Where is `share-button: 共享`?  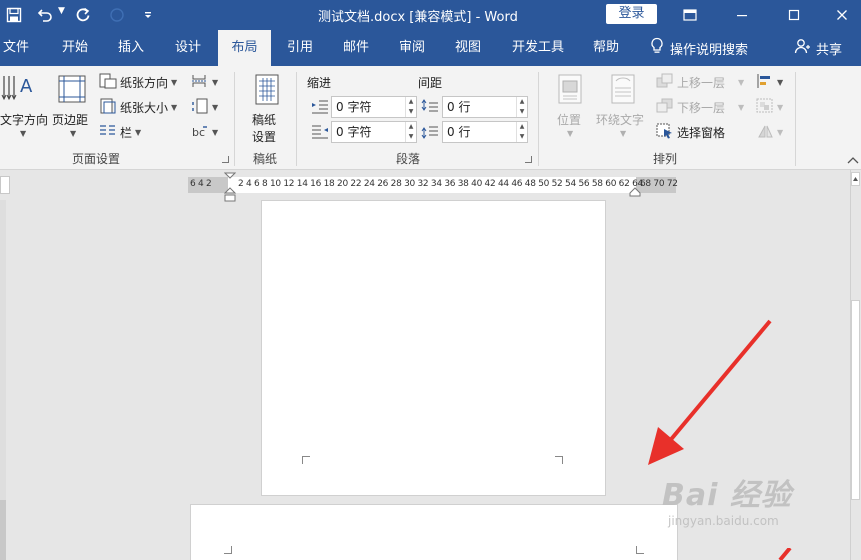 share-button: 共享 is located at coordinates (818, 48).